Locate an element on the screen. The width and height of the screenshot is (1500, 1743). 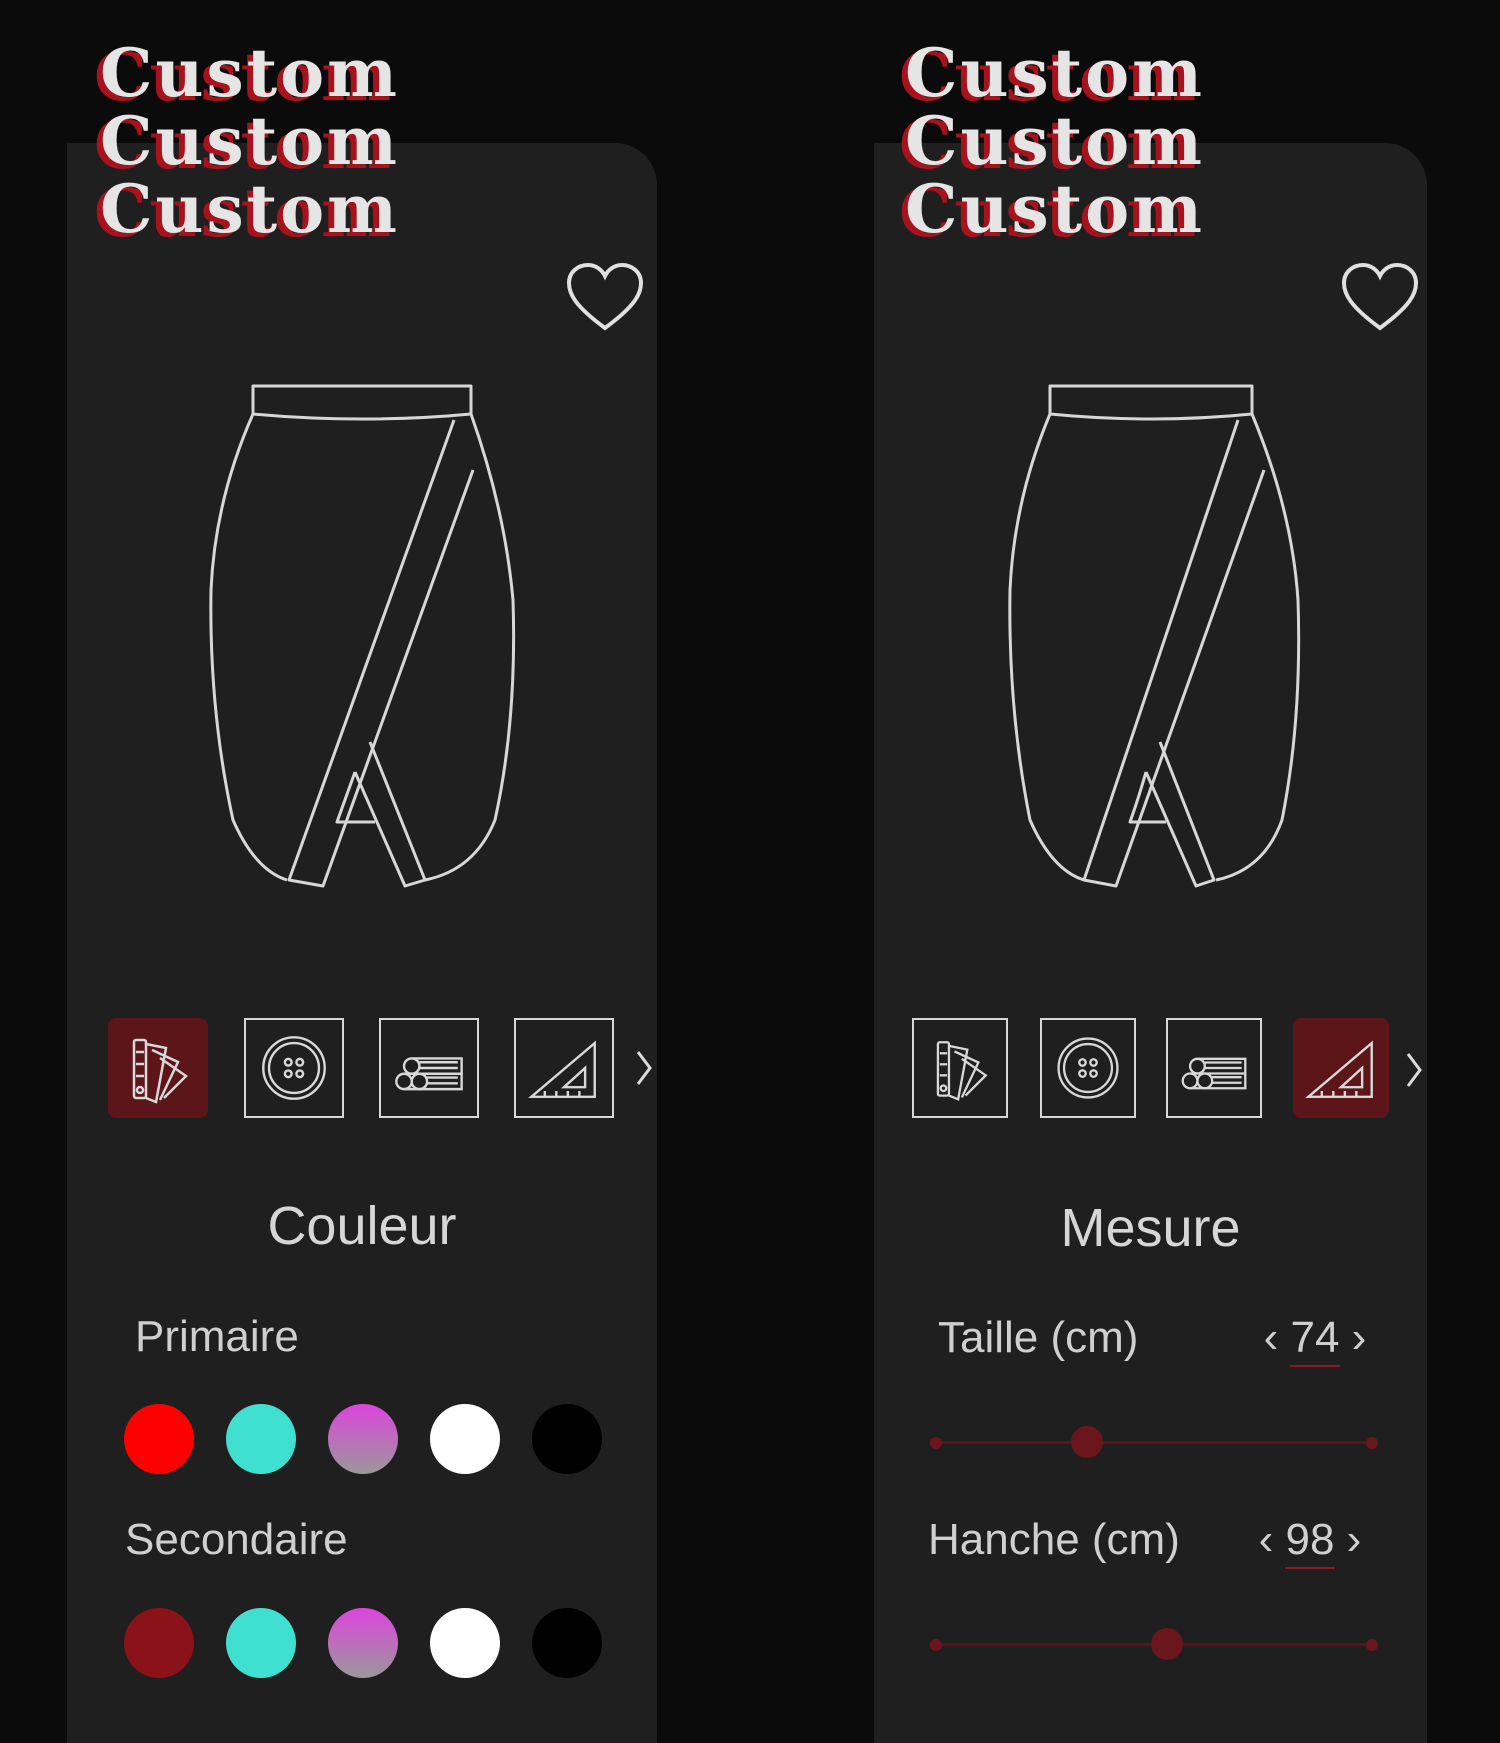
waist-slider is located at coordinates (1154, 1442).